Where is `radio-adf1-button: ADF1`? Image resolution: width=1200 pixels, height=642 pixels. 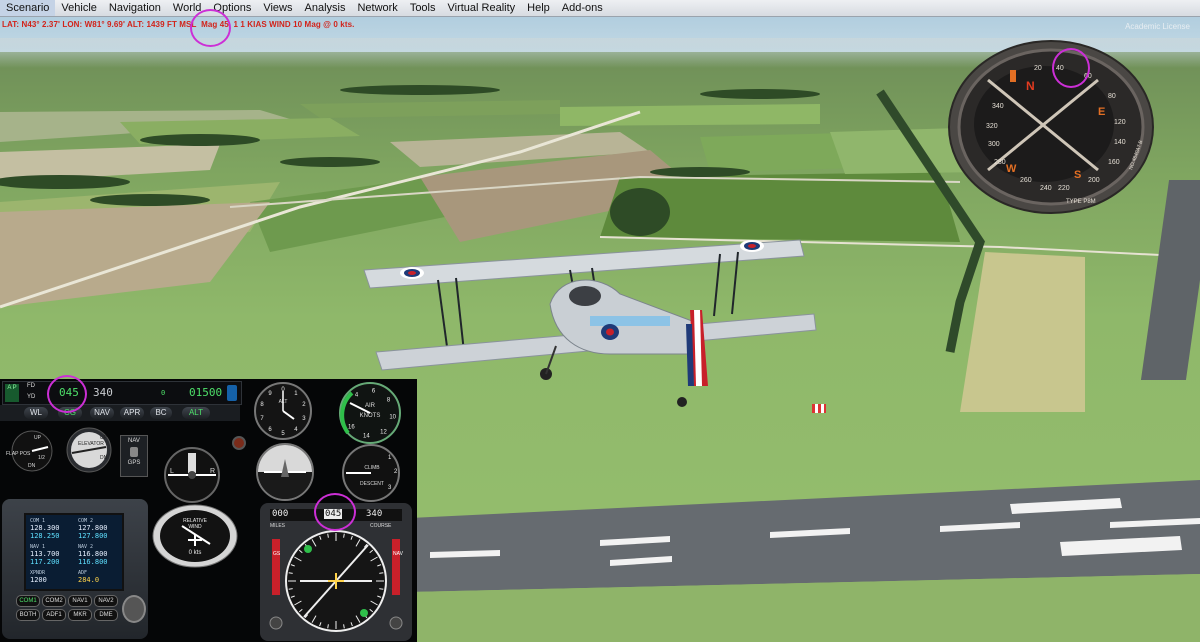
radio-adf1-button: ADF1 is located at coordinates (54, 615).